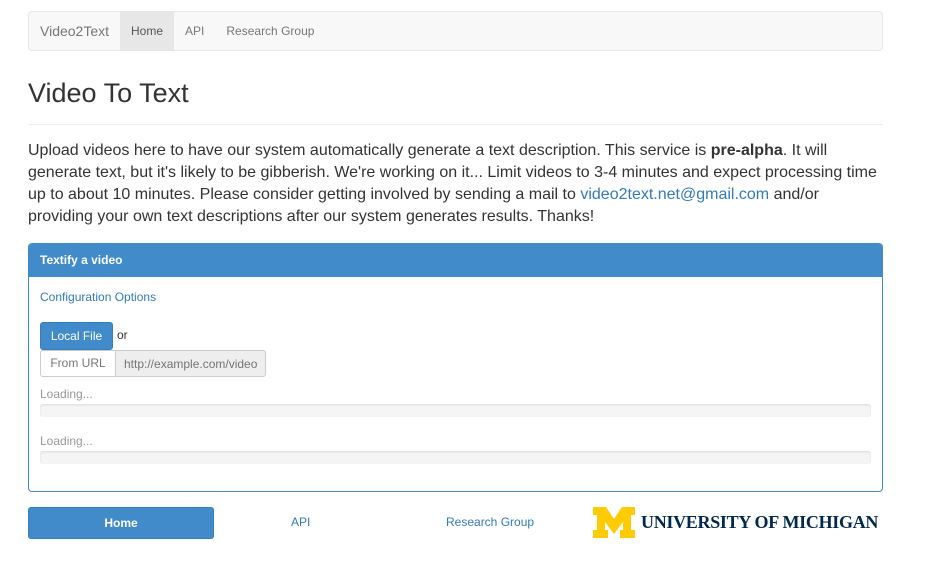  Describe the element at coordinates (674, 194) in the screenshot. I see `contact-email-link: video2text.net@gmail.com` at that location.